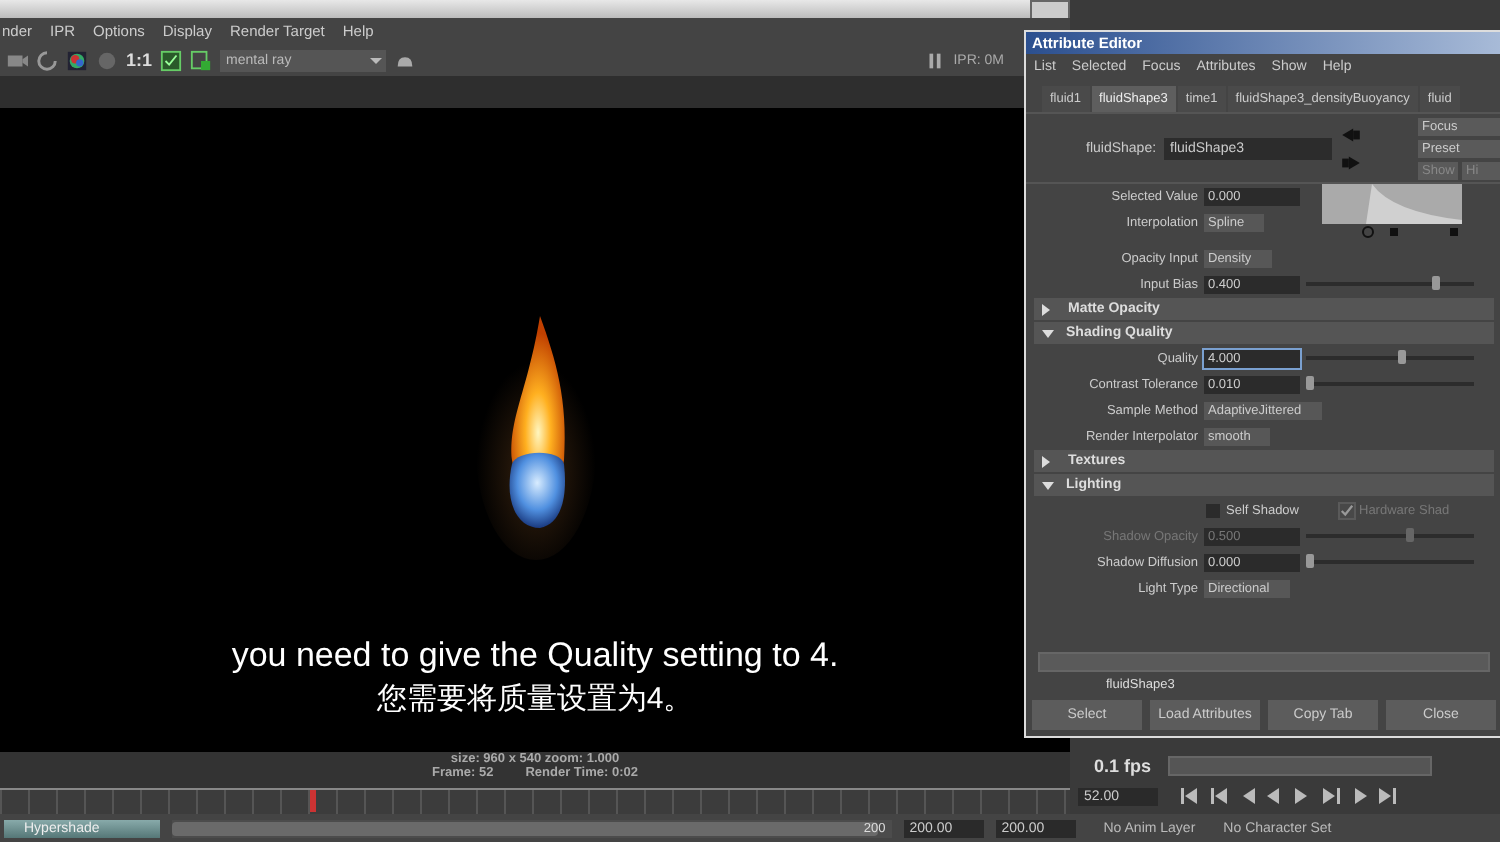  What do you see at coordinates (139, 60) in the screenshot?
I see `ratio-button: 1:1` at bounding box center [139, 60].